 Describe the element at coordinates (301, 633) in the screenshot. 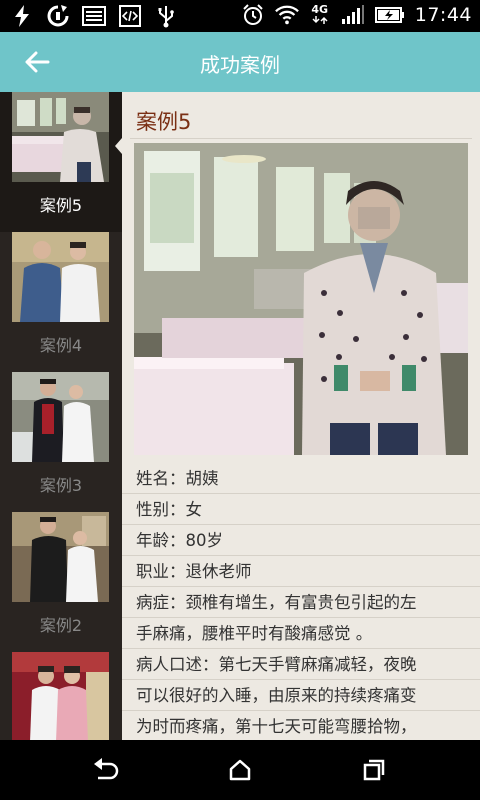

I see `symptom-line: 手麻痛，腰椎平时有酸痛感觉 。` at that location.